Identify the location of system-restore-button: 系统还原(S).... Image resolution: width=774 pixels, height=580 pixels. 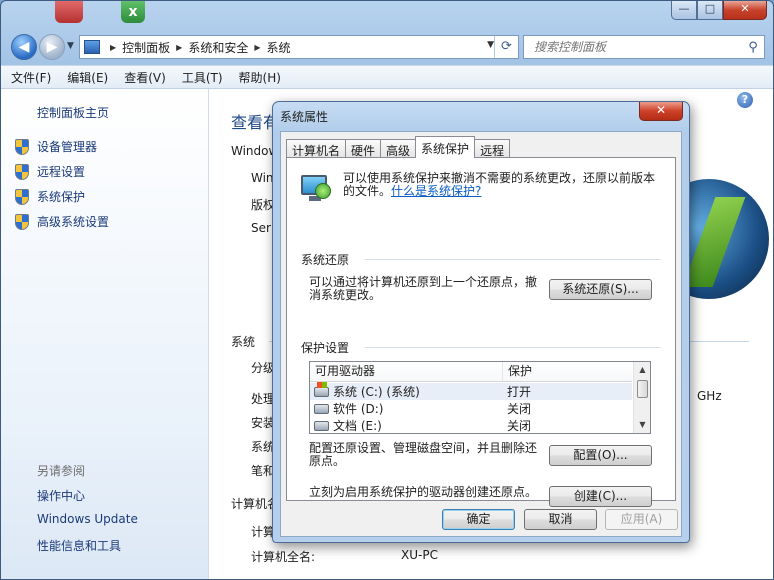
(600, 289).